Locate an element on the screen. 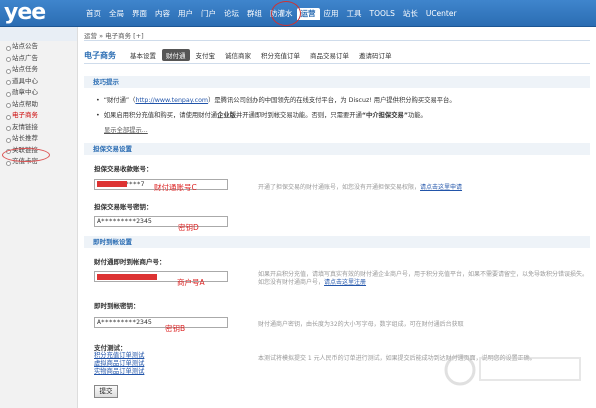 Image resolution: width=596 pixels, height=408 pixels. tab-item: 支付宝 is located at coordinates (206, 55).